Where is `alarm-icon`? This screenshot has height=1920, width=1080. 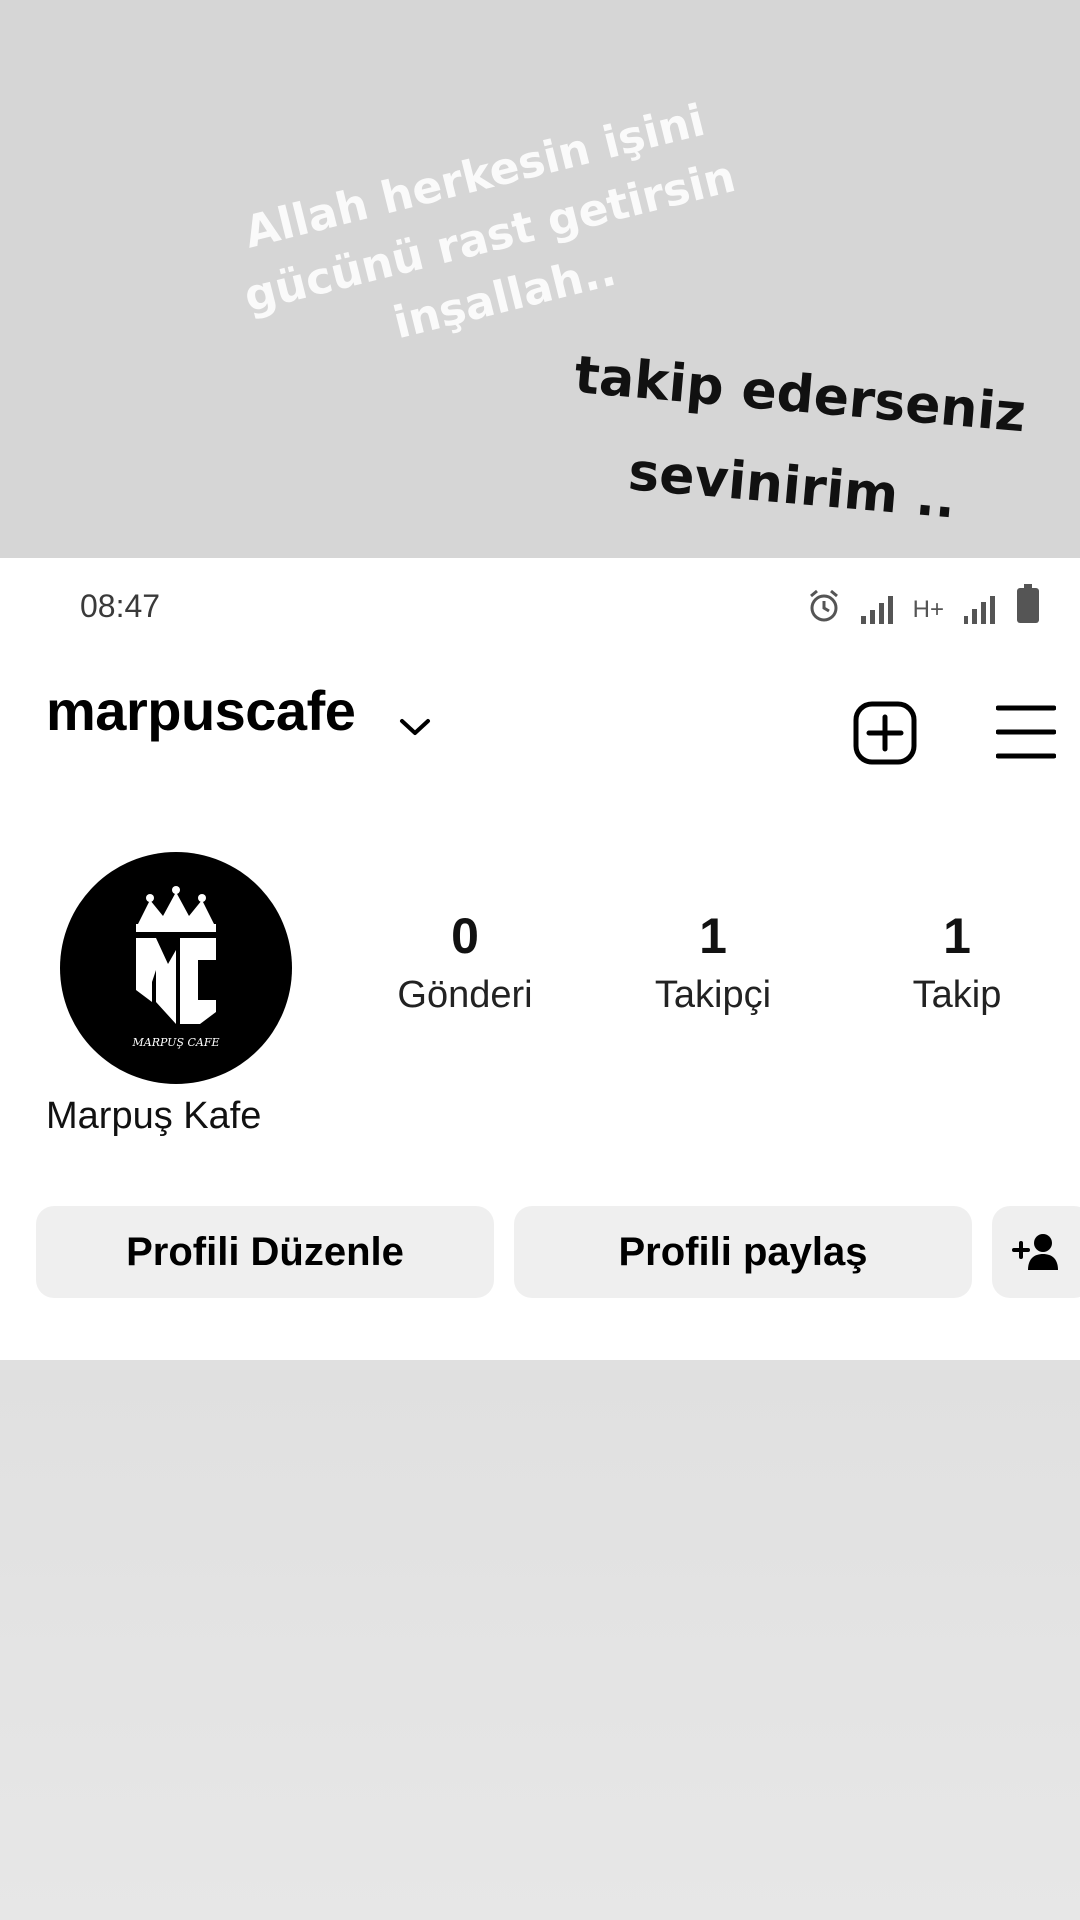 alarm-icon is located at coordinates (823, 605).